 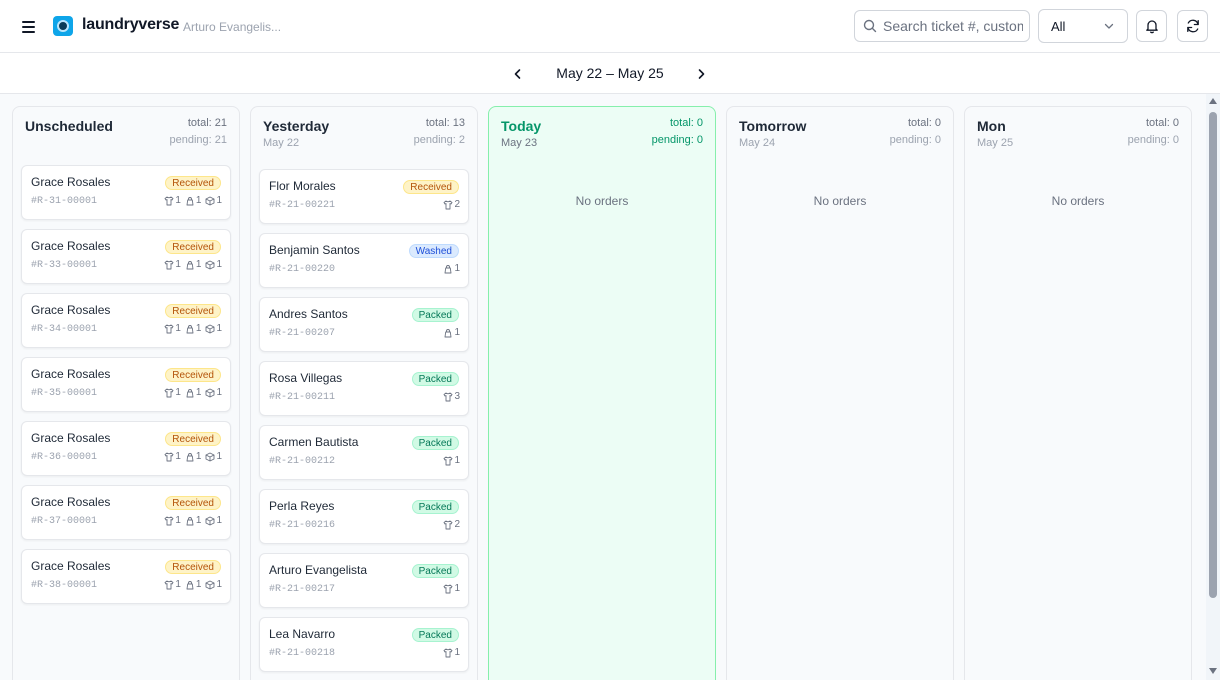 What do you see at coordinates (445, 123) in the screenshot?
I see `column-total: total: 13` at bounding box center [445, 123].